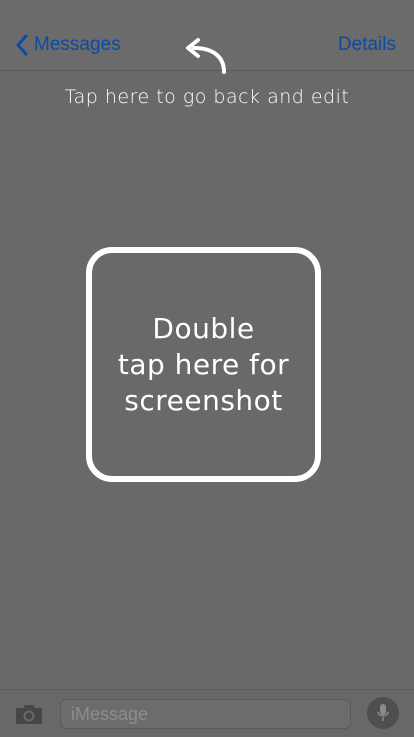 This screenshot has width=414, height=737. Describe the element at coordinates (22, 45) in the screenshot. I see `chevron-left-icon` at that location.